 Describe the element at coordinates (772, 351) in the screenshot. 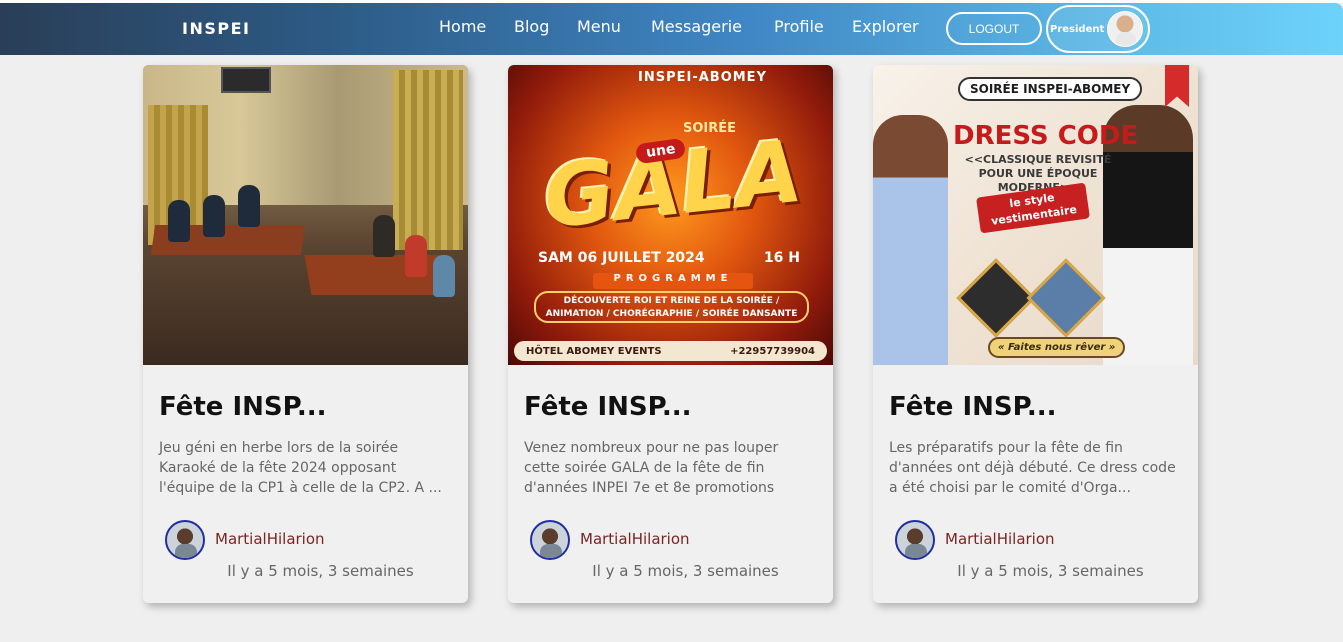

I see `poster-phone: +22957739904` at that location.